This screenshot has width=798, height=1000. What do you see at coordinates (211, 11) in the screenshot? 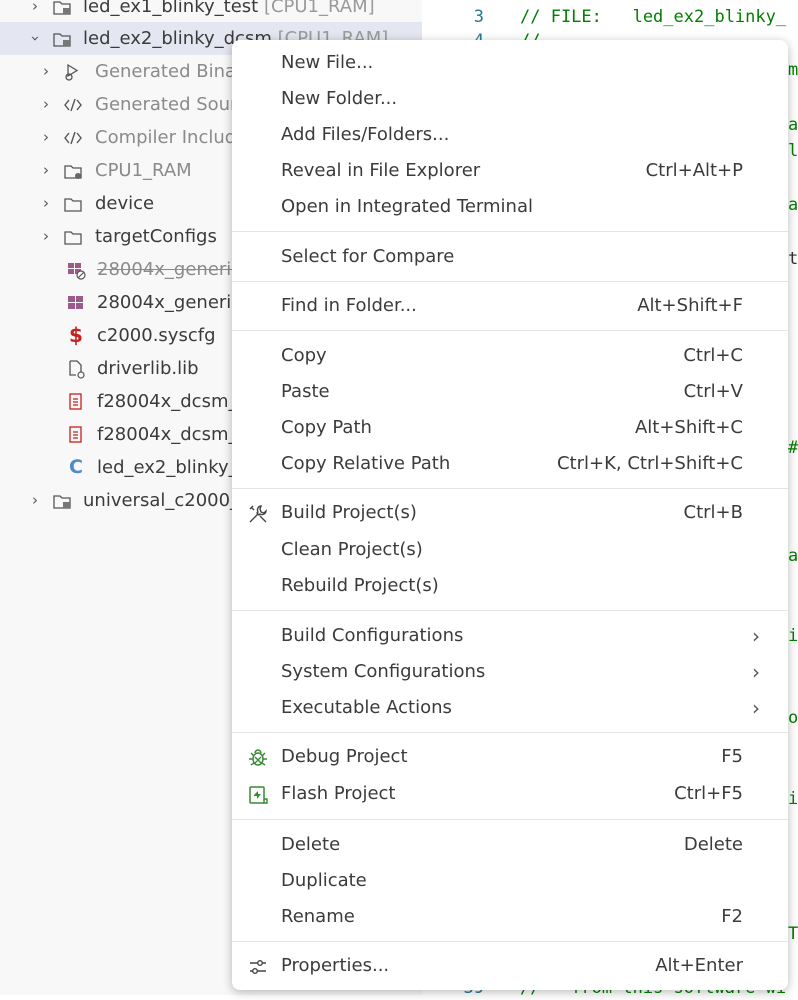
I see `tree-project-led-ex1: › led_ex1_blinky_test [CPU1_RAM]` at bounding box center [211, 11].